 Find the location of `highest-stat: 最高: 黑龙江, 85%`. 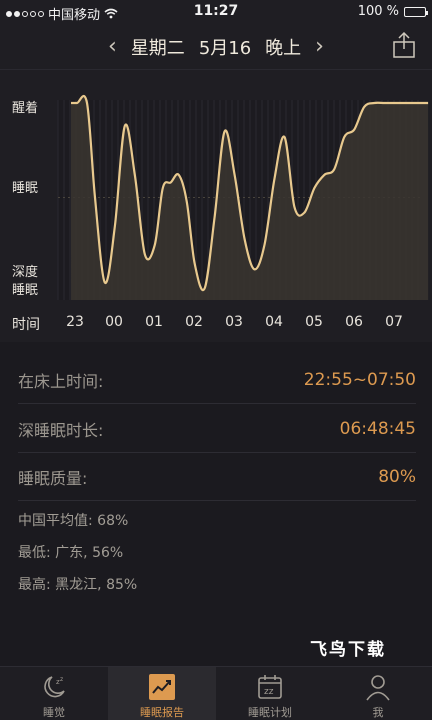

highest-stat: 最高: 黑龙江, 85% is located at coordinates (78, 585).